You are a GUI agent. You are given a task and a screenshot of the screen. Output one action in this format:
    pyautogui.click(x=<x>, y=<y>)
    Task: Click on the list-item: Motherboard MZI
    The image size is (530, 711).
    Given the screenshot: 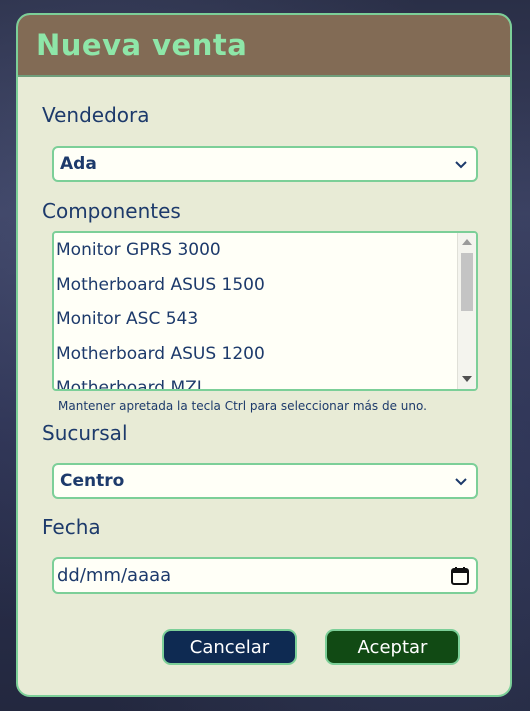 What is the action you would take?
    pyautogui.click(x=265, y=380)
    